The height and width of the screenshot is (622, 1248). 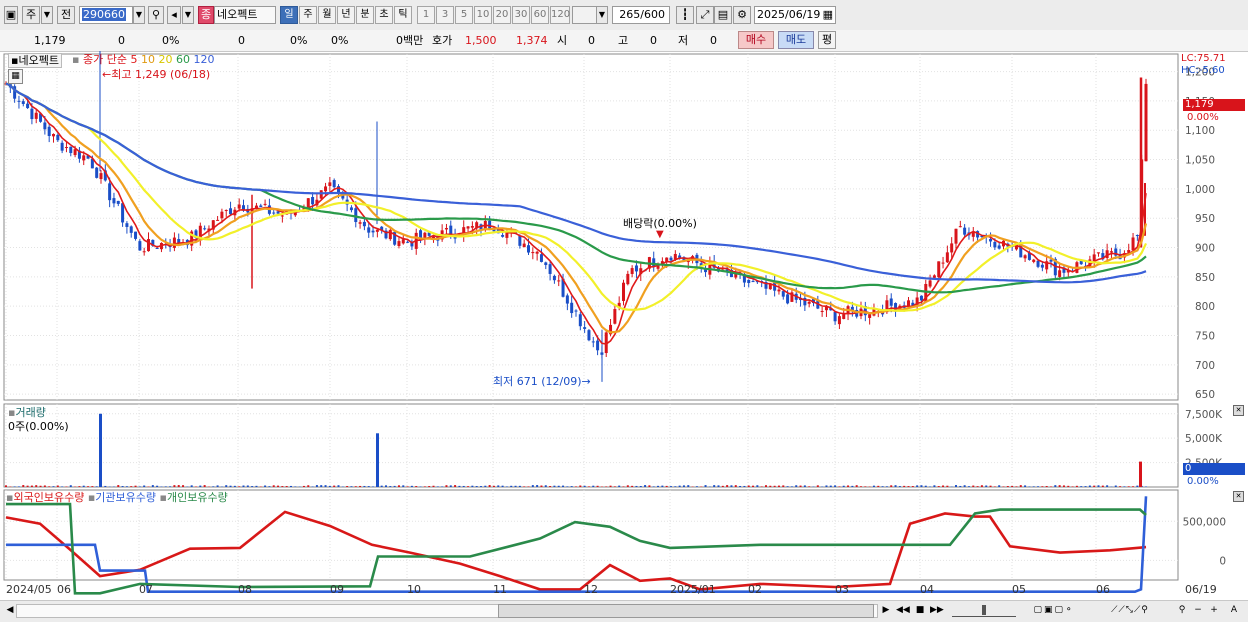 I want to click on volume-panel-close-icon: ✕, so click(x=1238, y=410).